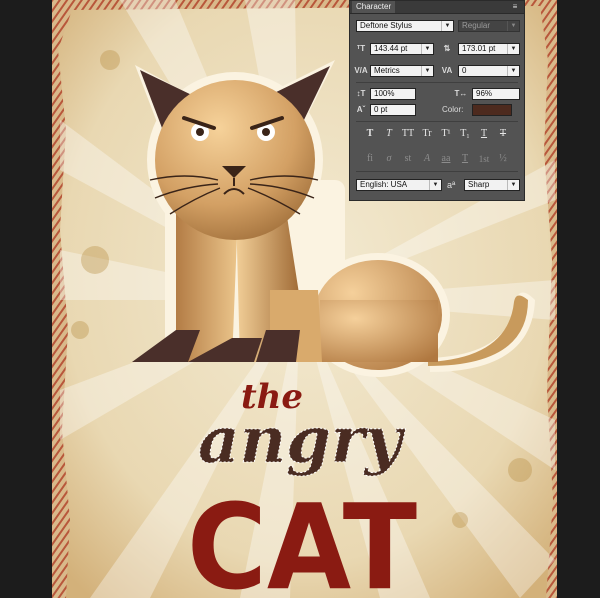 This screenshot has height=598, width=600. Describe the element at coordinates (393, 110) in the screenshot. I see `baseline-shift-field: 0 pt` at that location.